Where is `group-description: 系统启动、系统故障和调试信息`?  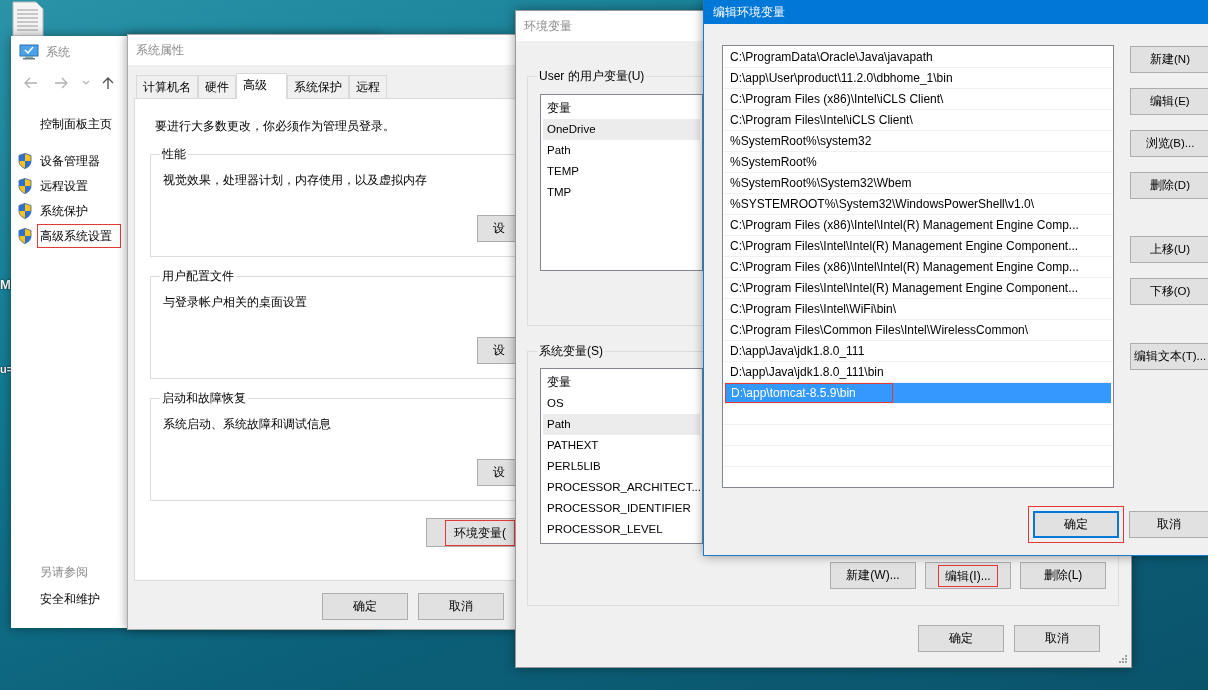
group-description: 系统启动、系统故障和调试信息 is located at coordinates (247, 424).